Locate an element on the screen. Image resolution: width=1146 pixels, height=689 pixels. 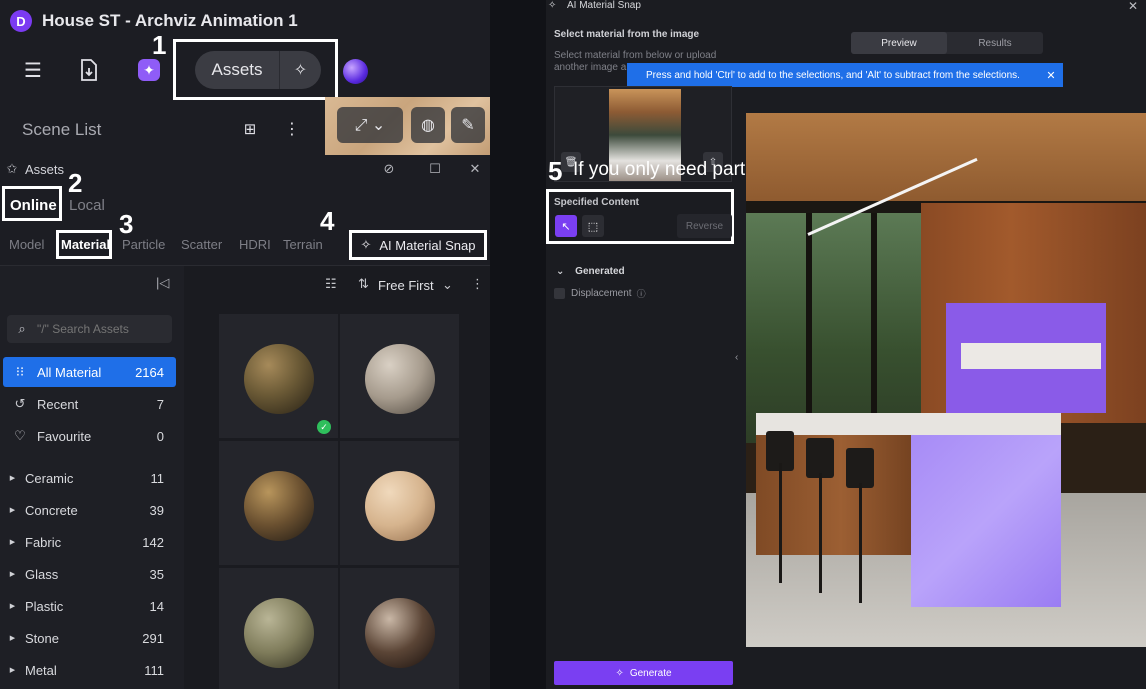
assets-panel-title: Assets is located at coordinates (45, 169).